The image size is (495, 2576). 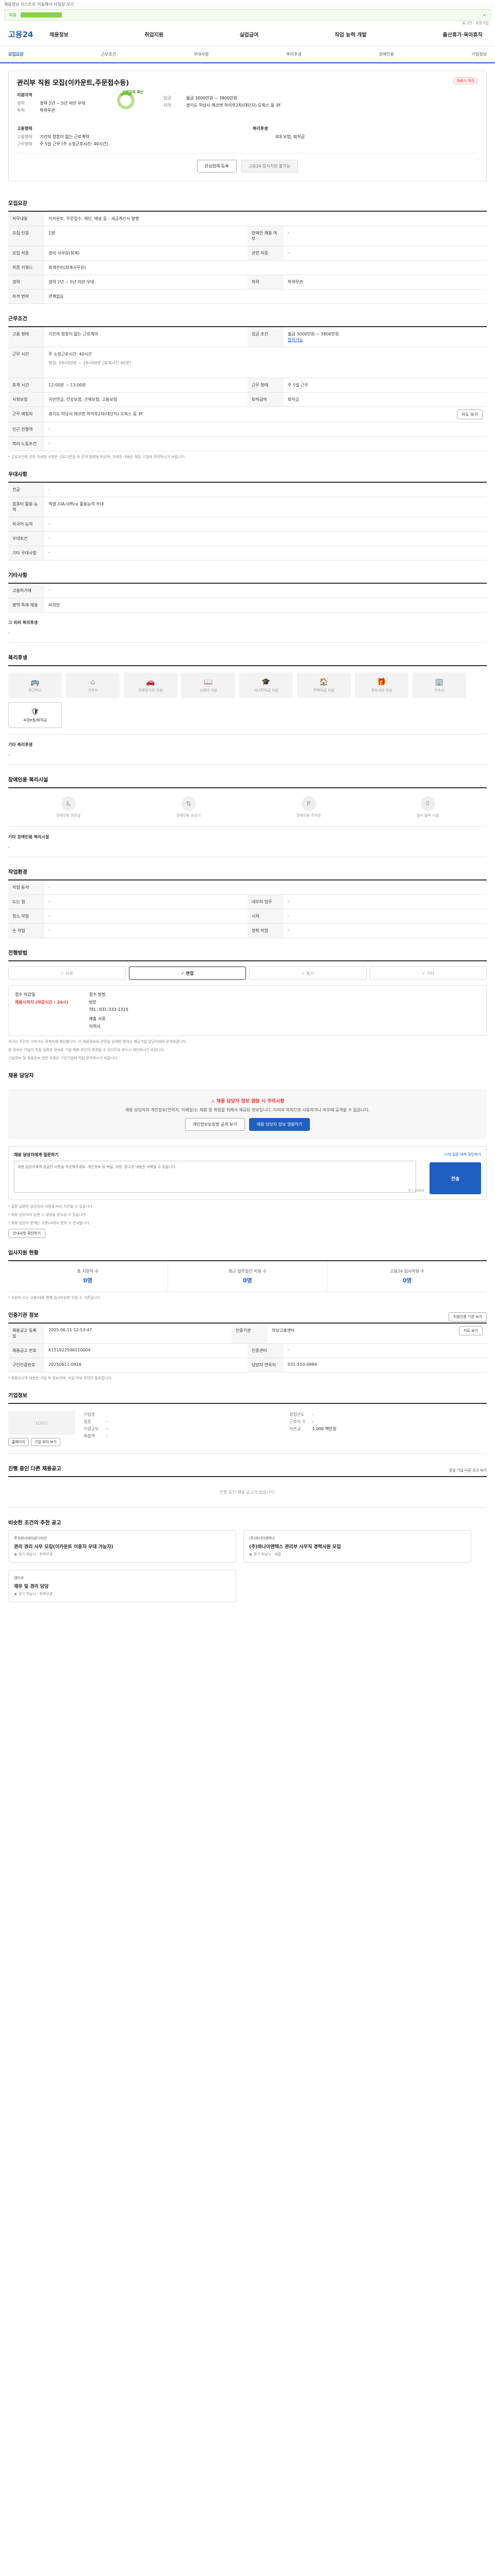 What do you see at coordinates (182, 1414) in the screenshot?
I see `company-row: 기업명` at bounding box center [182, 1414].